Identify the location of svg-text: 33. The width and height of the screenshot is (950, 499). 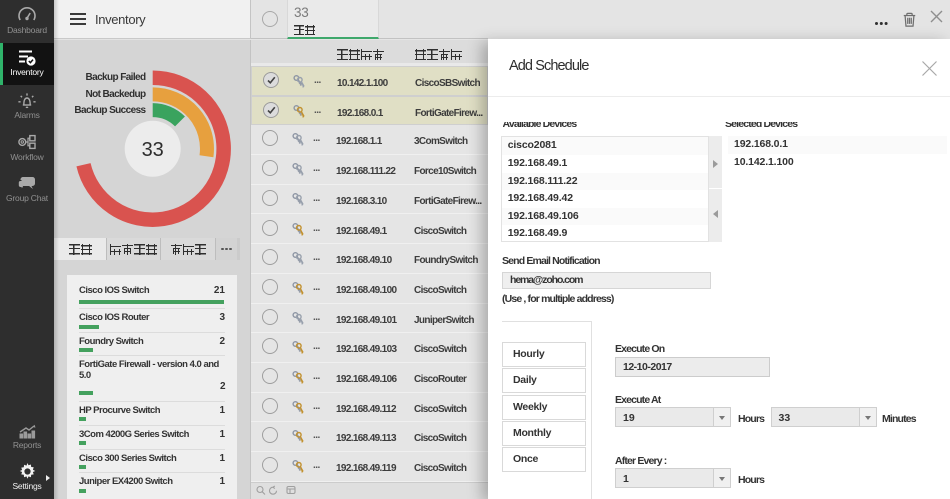
(153, 150).